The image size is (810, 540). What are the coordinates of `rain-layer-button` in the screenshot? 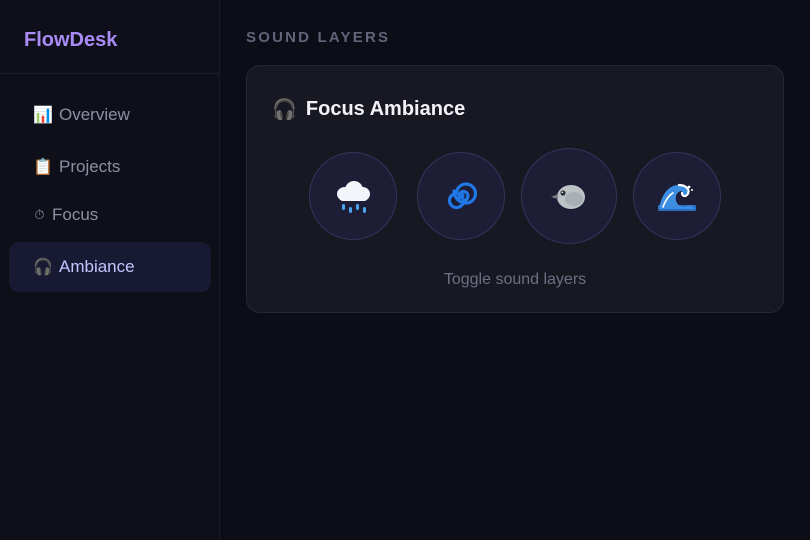 It's located at (353, 196).